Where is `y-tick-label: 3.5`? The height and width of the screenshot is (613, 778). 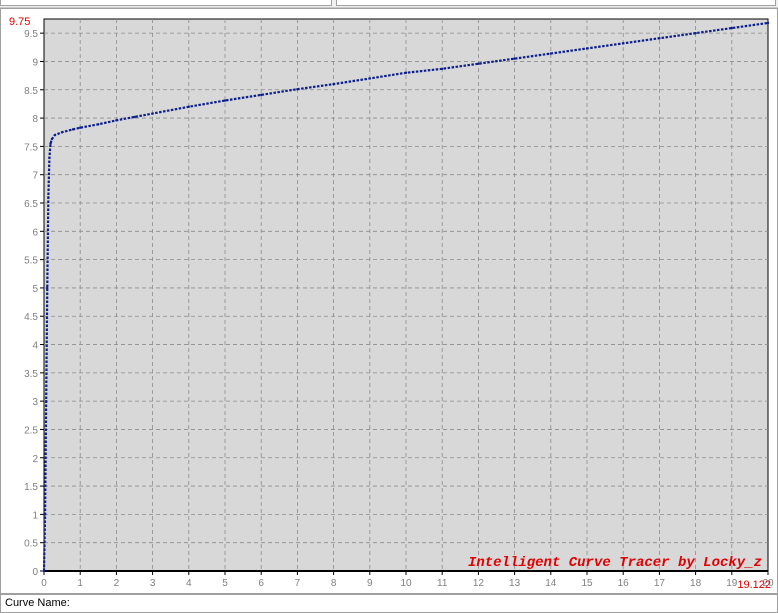 y-tick-label: 3.5 is located at coordinates (31, 374).